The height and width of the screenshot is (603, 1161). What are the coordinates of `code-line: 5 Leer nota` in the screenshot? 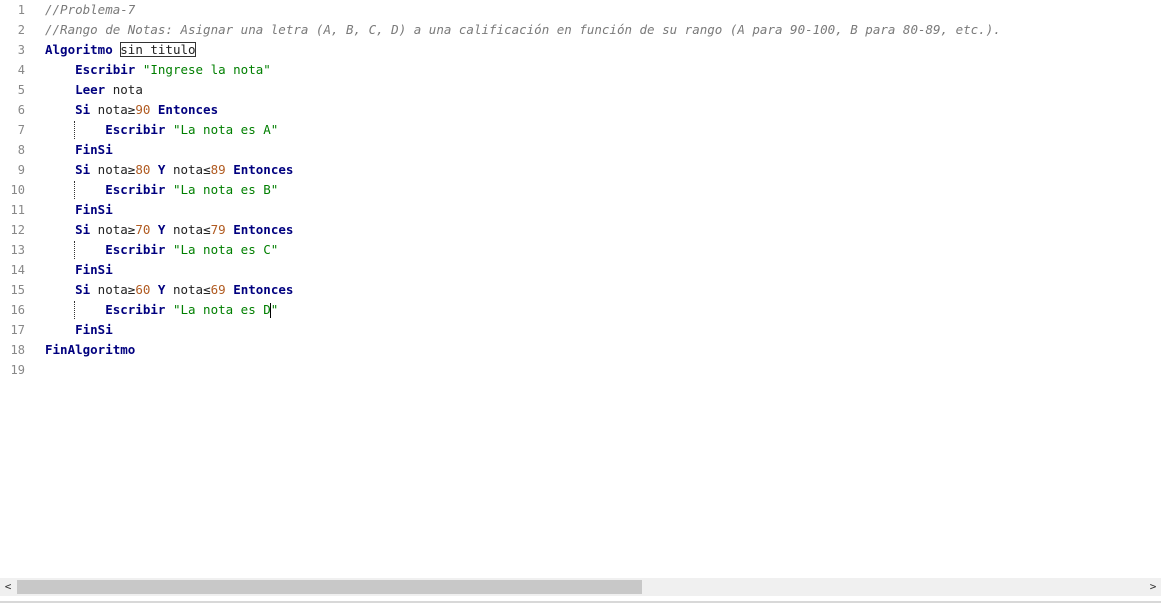 It's located at (580, 90).